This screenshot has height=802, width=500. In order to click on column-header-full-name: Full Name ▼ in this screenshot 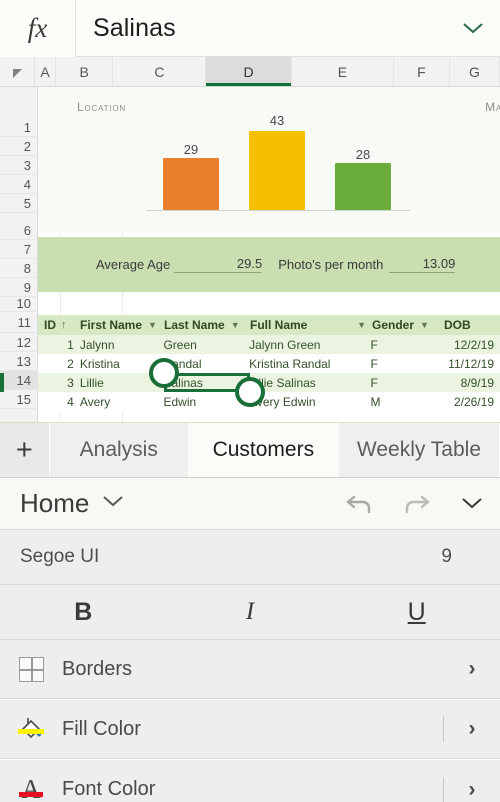, I will do `click(311, 325)`.